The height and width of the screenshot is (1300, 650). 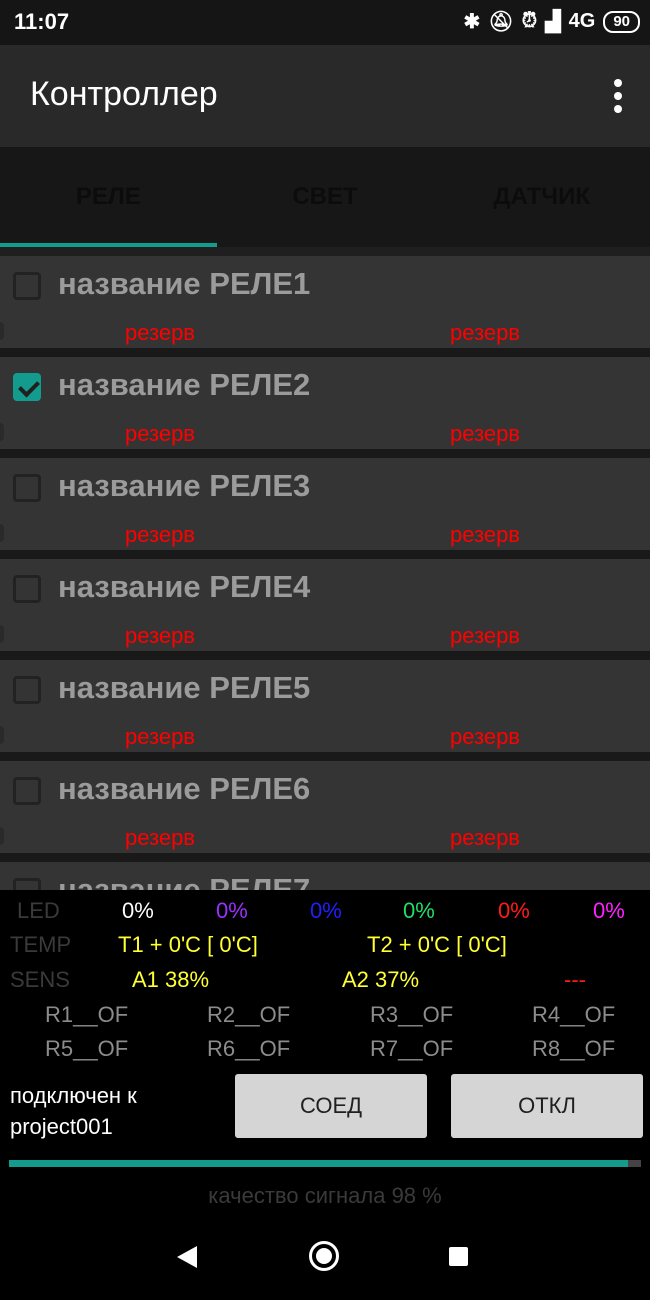 What do you see at coordinates (319, 1163) in the screenshot?
I see `signal-progress-fill` at bounding box center [319, 1163].